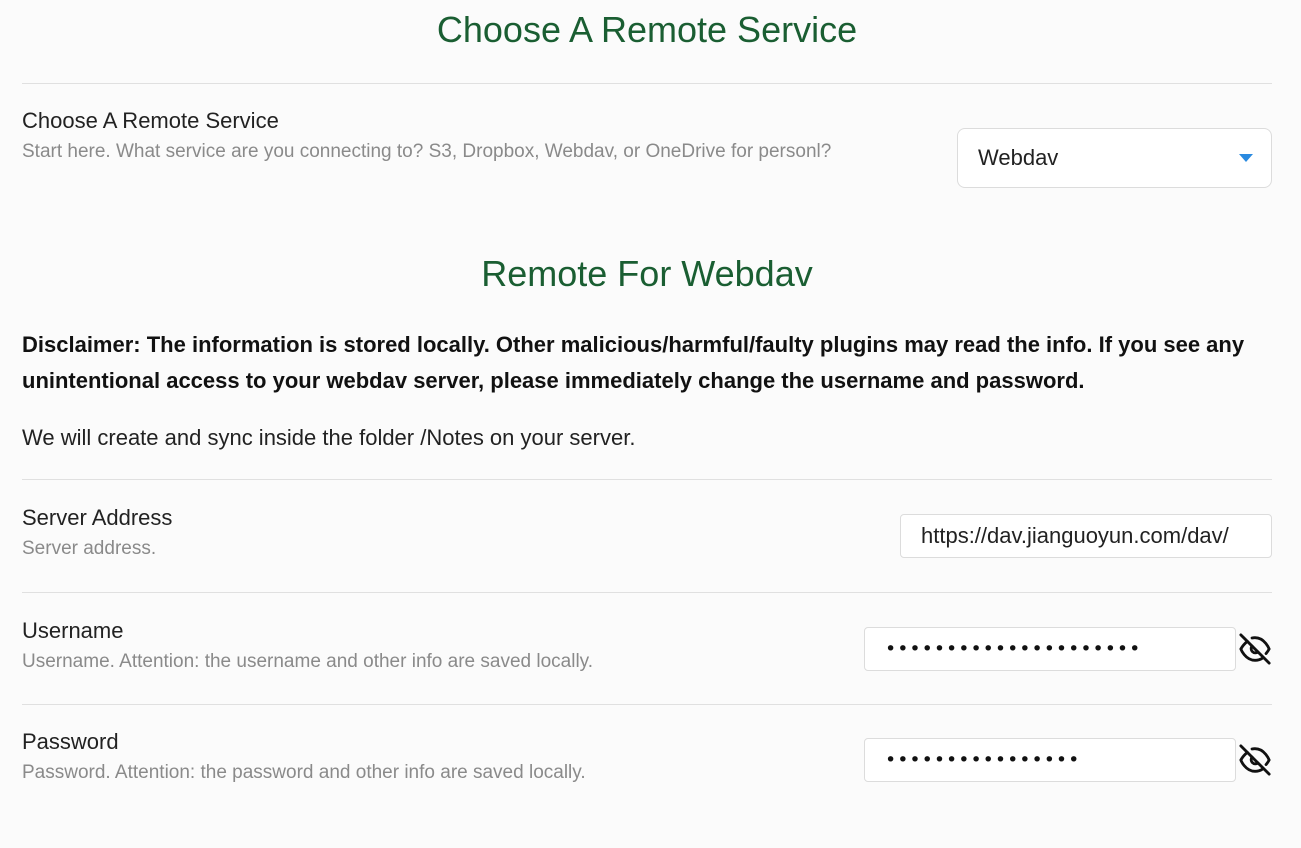 This screenshot has width=1301, height=848. What do you see at coordinates (1114, 158) in the screenshot?
I see `remote-service-dropdown: Webdav` at bounding box center [1114, 158].